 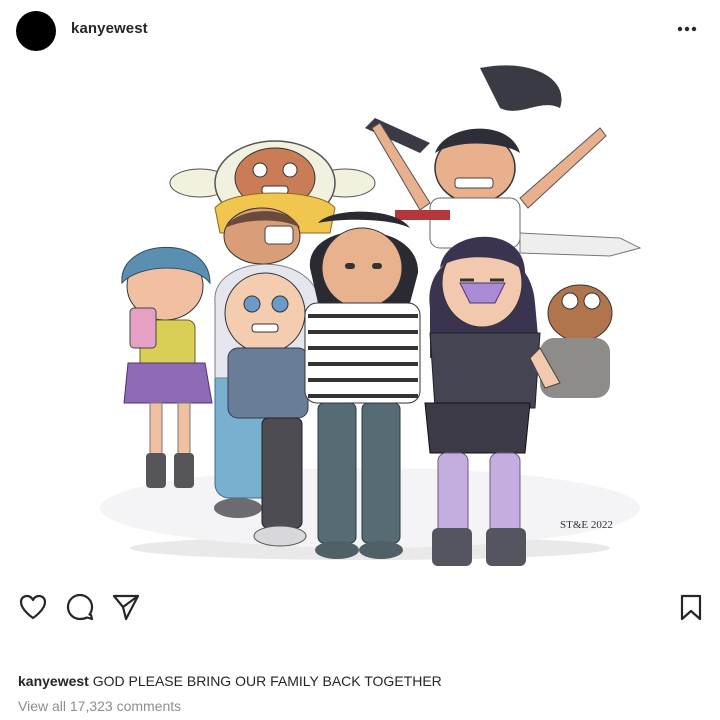 I want to click on artist-signature: ST&E 2022, so click(x=586, y=525).